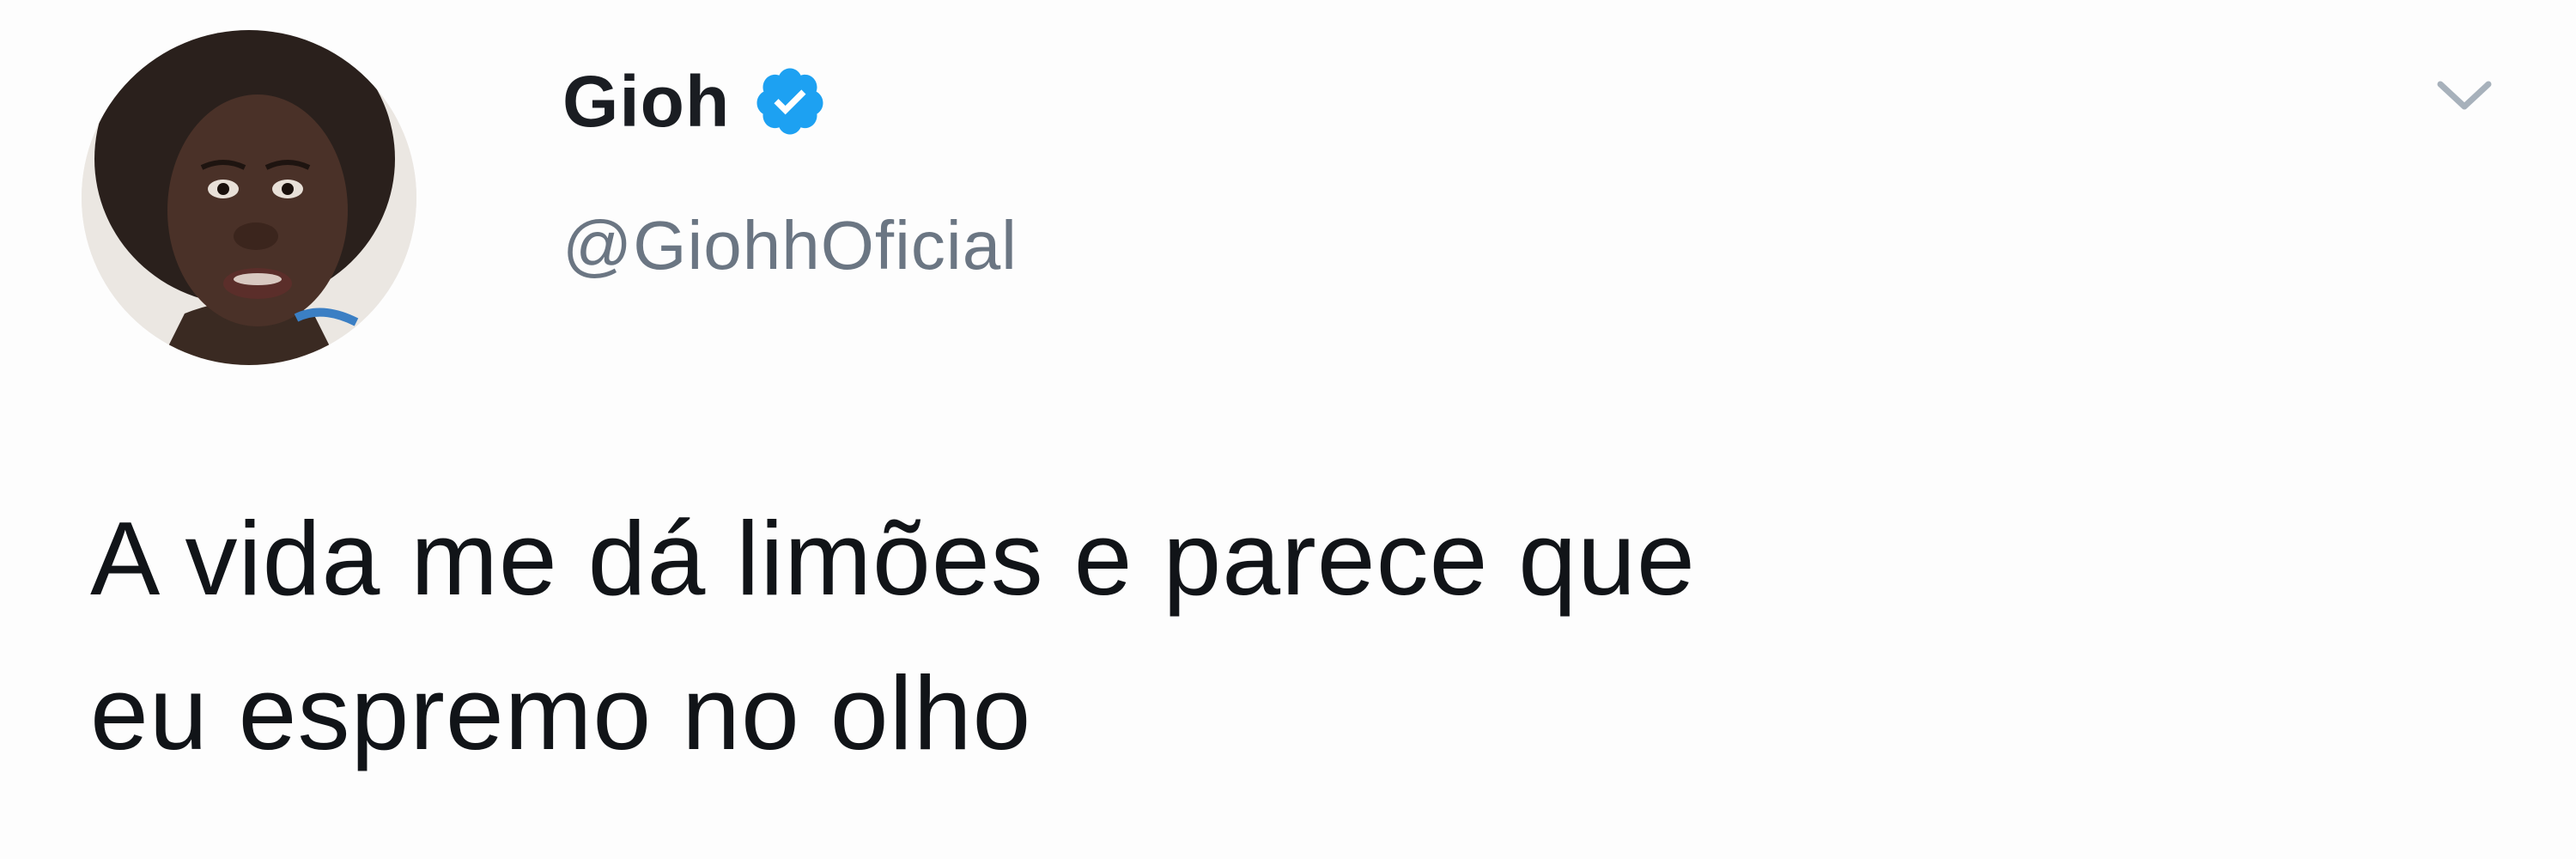  What do you see at coordinates (646, 101) in the screenshot?
I see `display-name: Gioh` at bounding box center [646, 101].